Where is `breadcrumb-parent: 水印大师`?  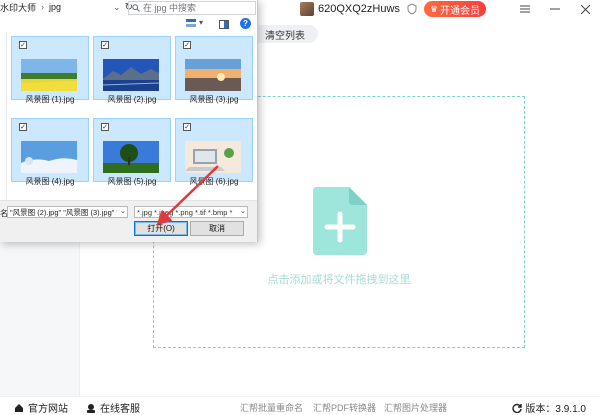 breadcrumb-parent: 水印大师 is located at coordinates (18, 7).